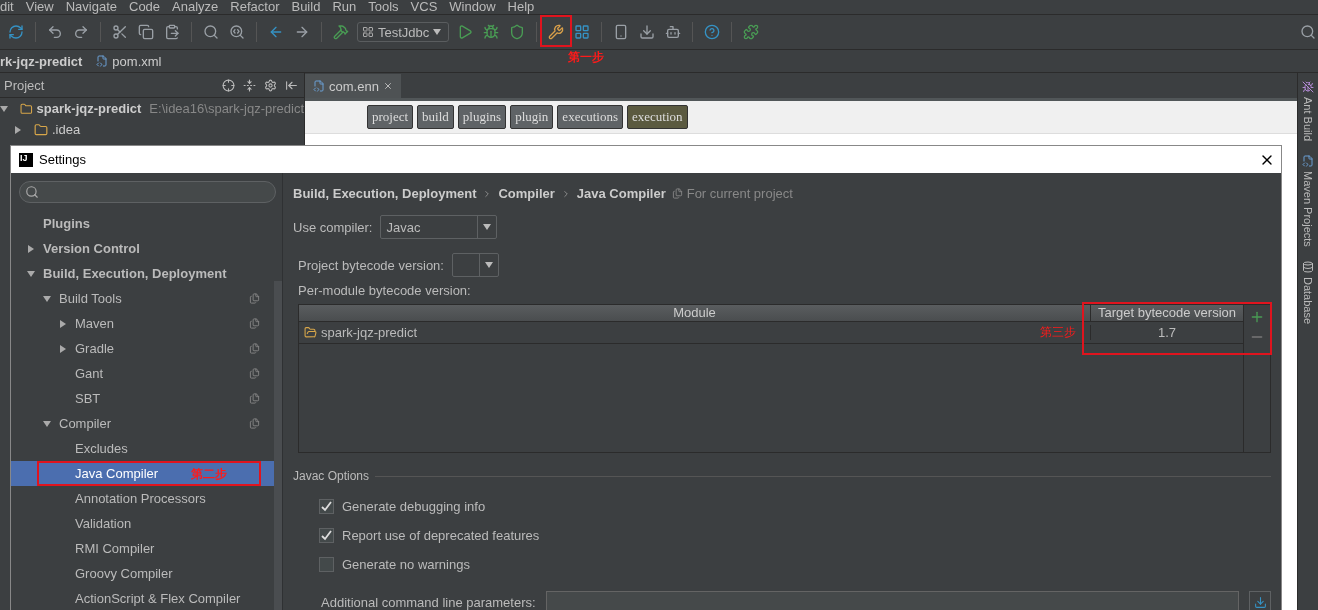 This screenshot has height=610, width=1318. What do you see at coordinates (1260, 600) in the screenshot?
I see `expand-button` at bounding box center [1260, 600].